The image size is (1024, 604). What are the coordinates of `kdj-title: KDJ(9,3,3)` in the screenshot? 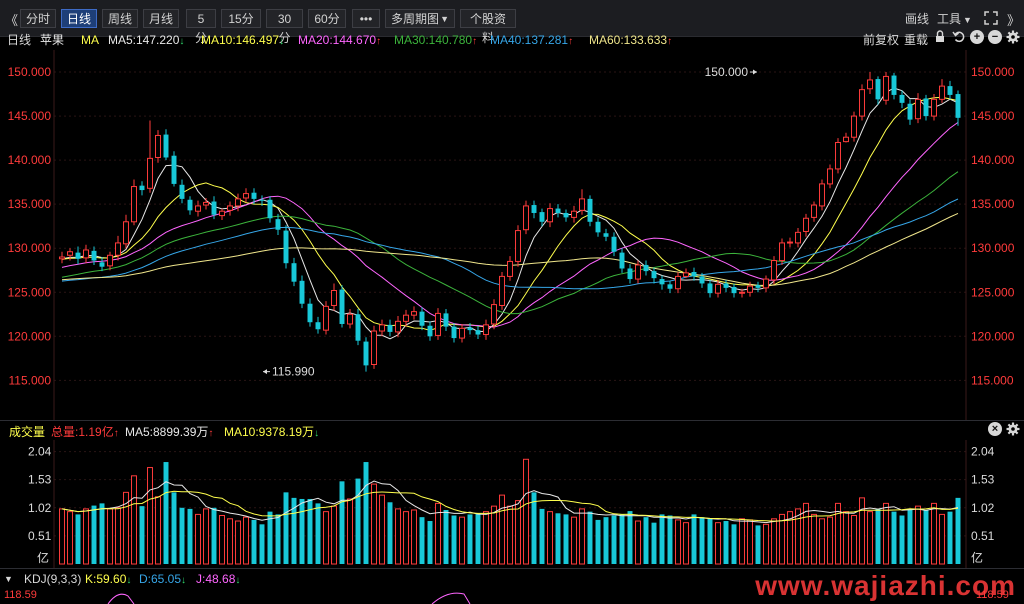 It's located at (53, 579).